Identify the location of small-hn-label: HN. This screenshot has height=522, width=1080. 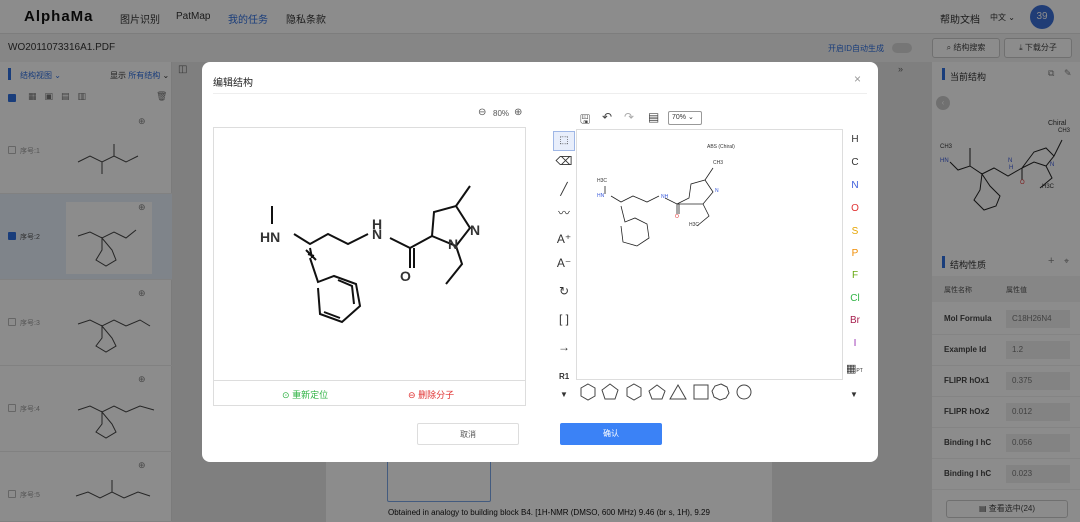
(601, 196).